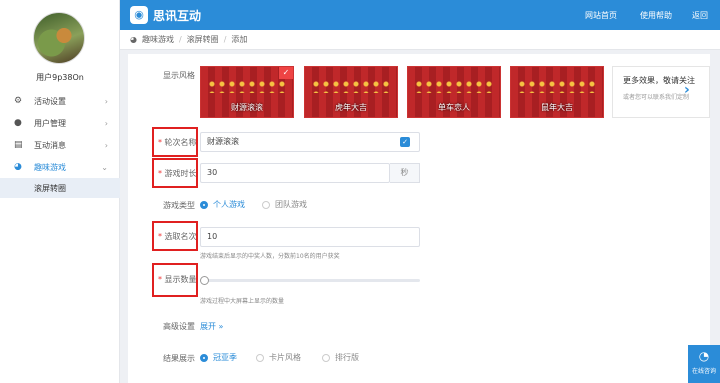  Describe the element at coordinates (60, 77) in the screenshot. I see `username: 用户9p38On` at that location.